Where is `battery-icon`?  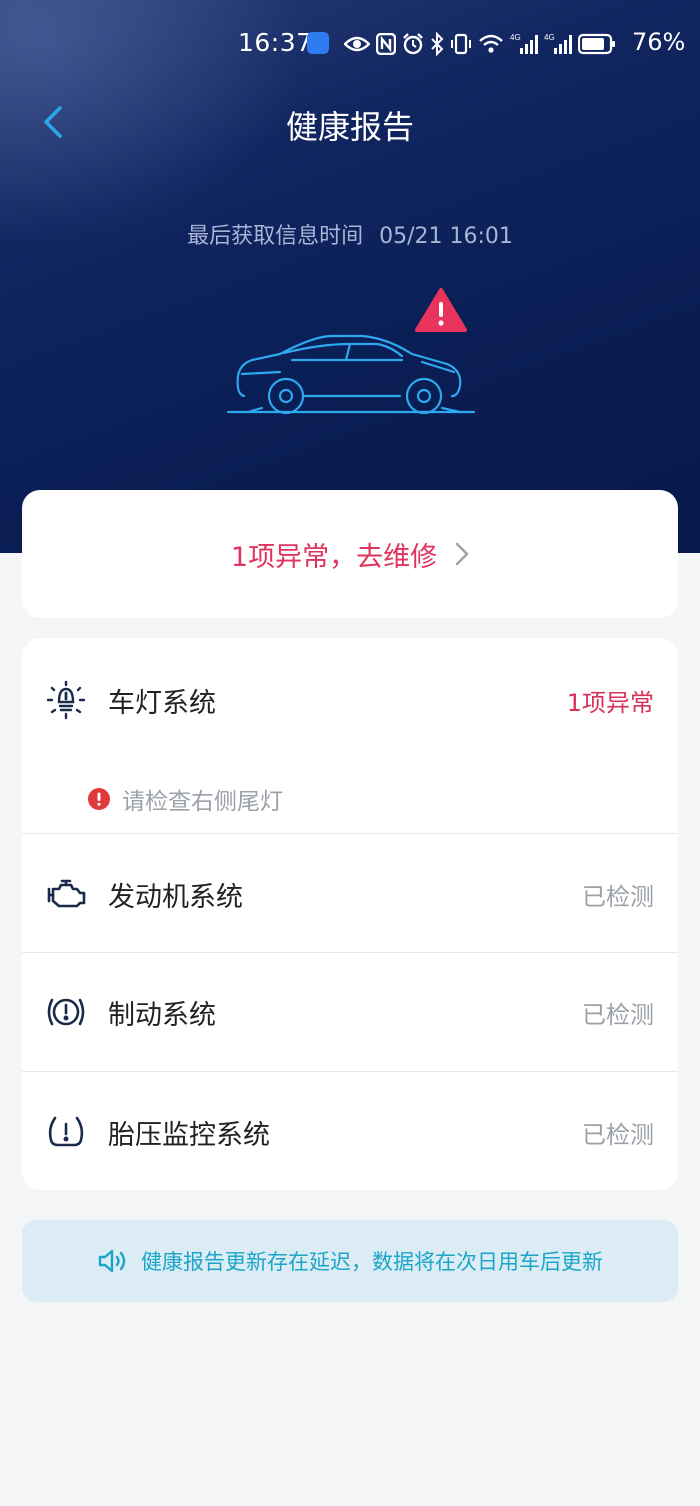
battery-icon is located at coordinates (596, 44).